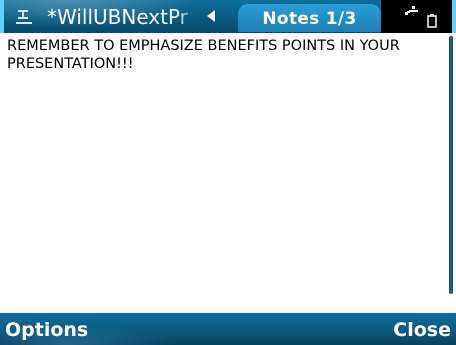 The height and width of the screenshot is (345, 456). I want to click on triangle-left-icon, so click(211, 16).